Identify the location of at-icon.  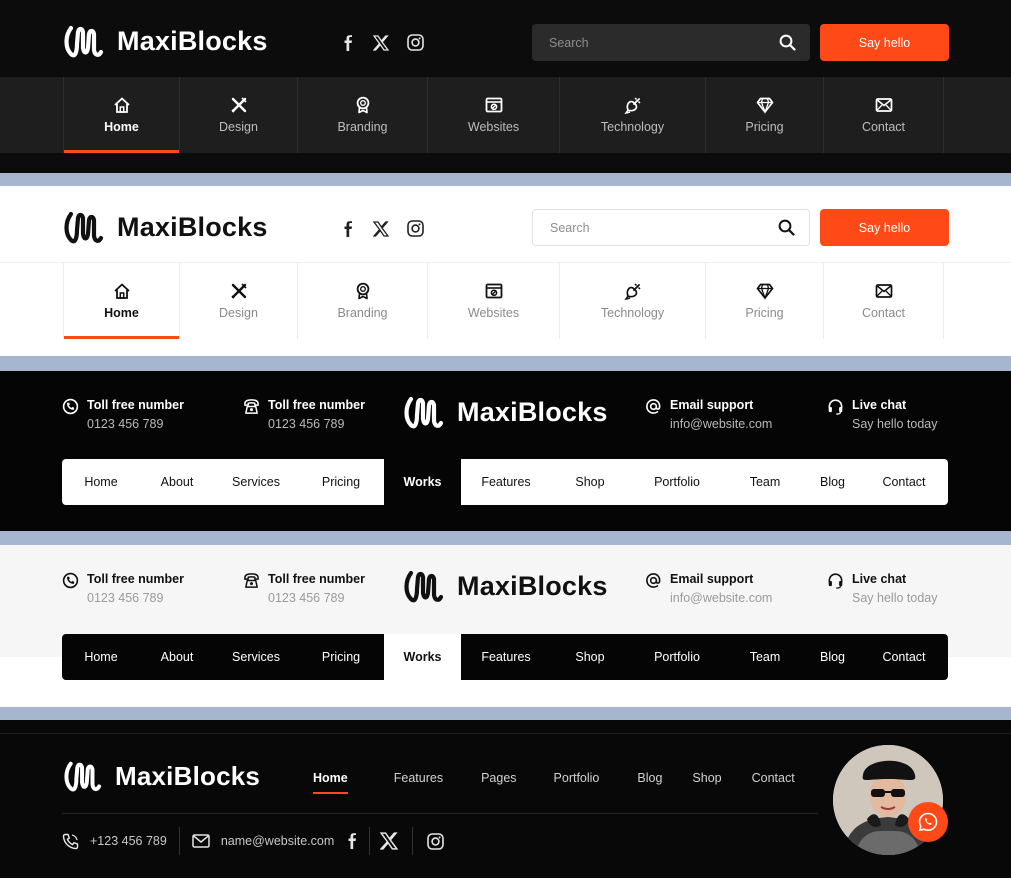
(653, 415).